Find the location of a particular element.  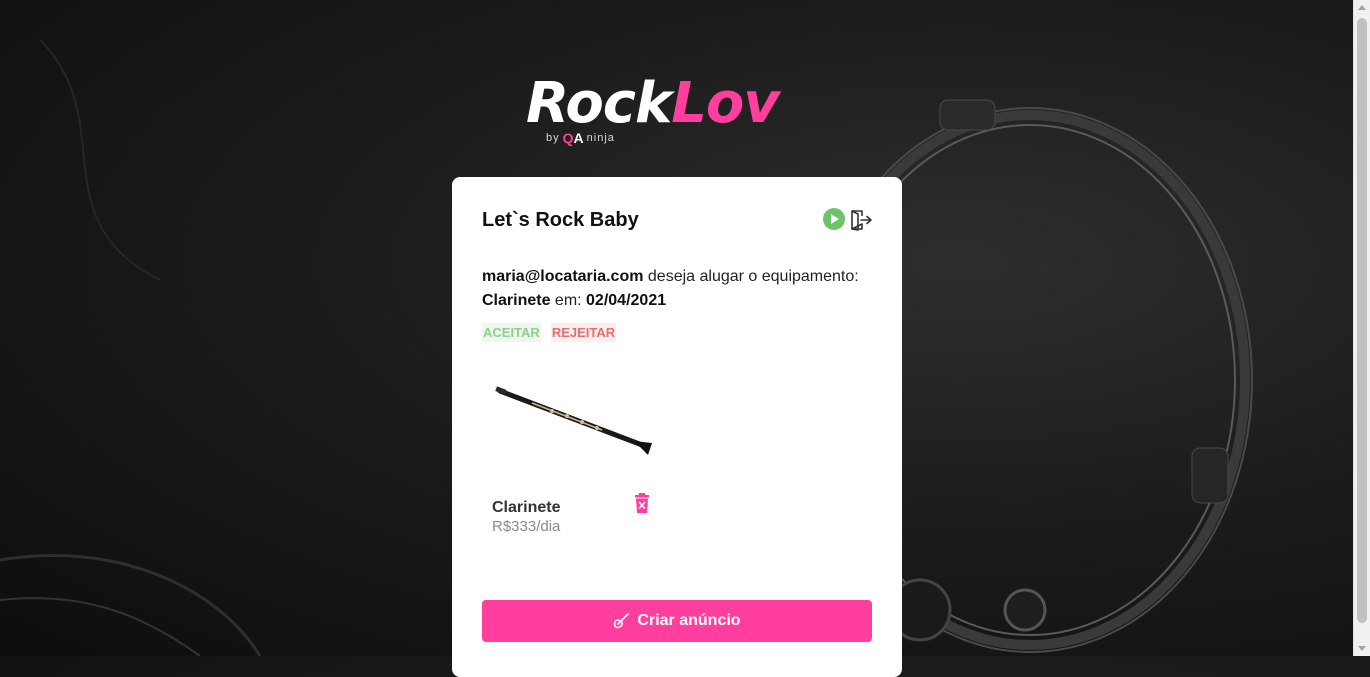

logo-a-text: A is located at coordinates (578, 138).